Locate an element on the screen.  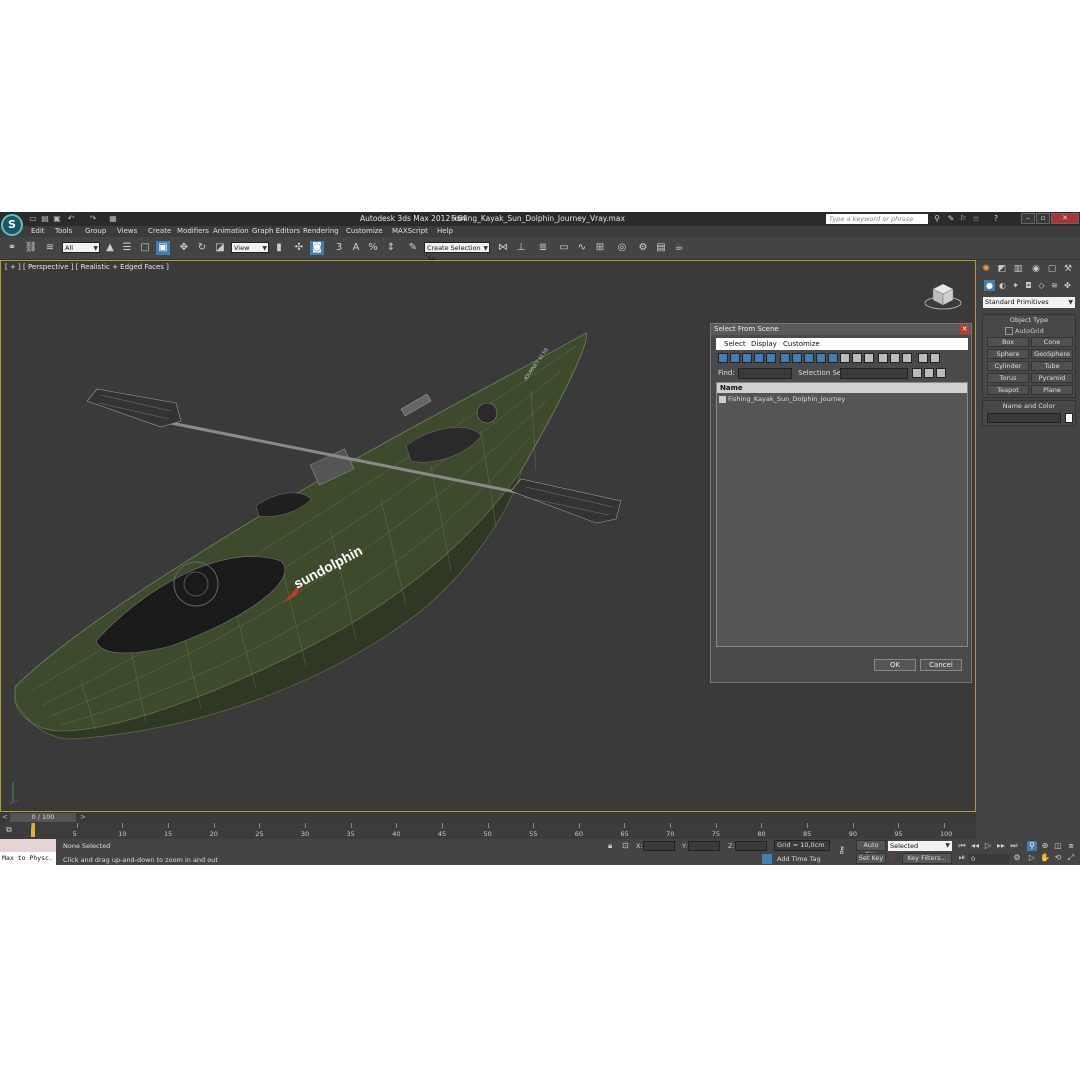
filter-options-icon is located at coordinates (935, 358).